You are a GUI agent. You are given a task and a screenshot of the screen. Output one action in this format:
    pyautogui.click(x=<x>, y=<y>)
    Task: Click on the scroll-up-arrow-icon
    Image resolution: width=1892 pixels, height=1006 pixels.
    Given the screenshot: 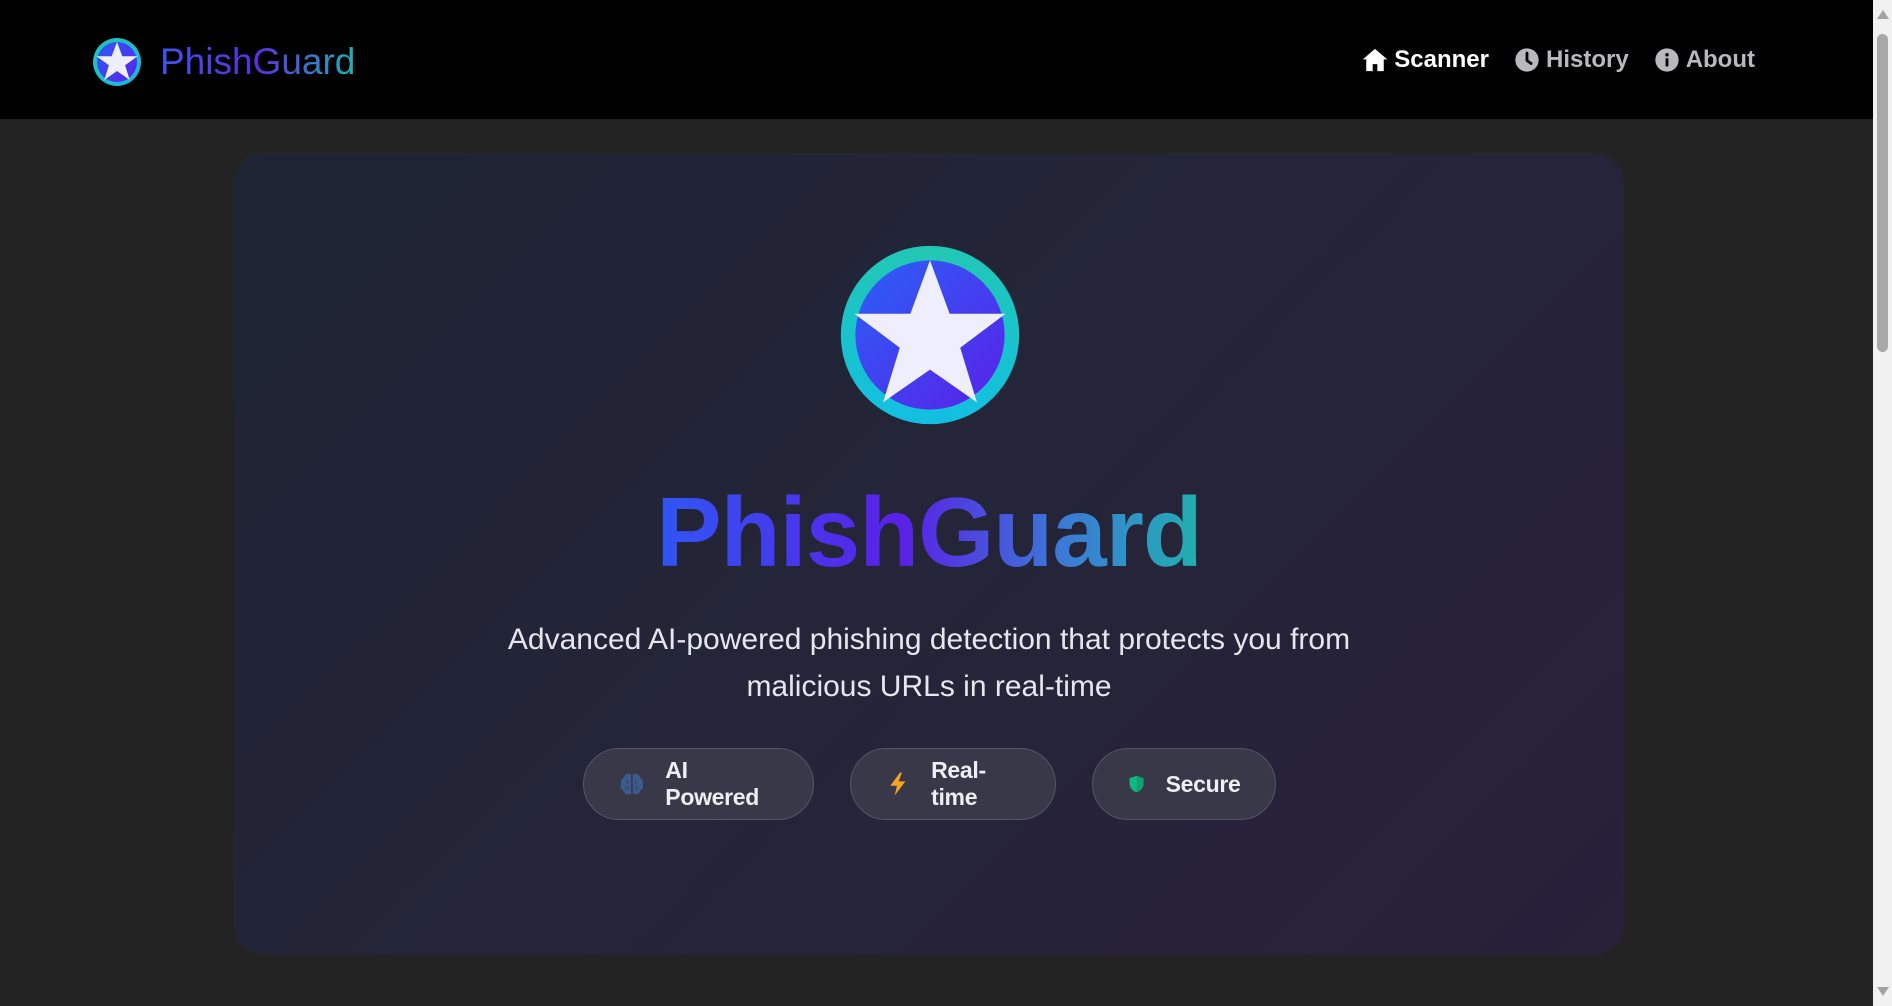 What is the action you would take?
    pyautogui.click(x=1883, y=14)
    